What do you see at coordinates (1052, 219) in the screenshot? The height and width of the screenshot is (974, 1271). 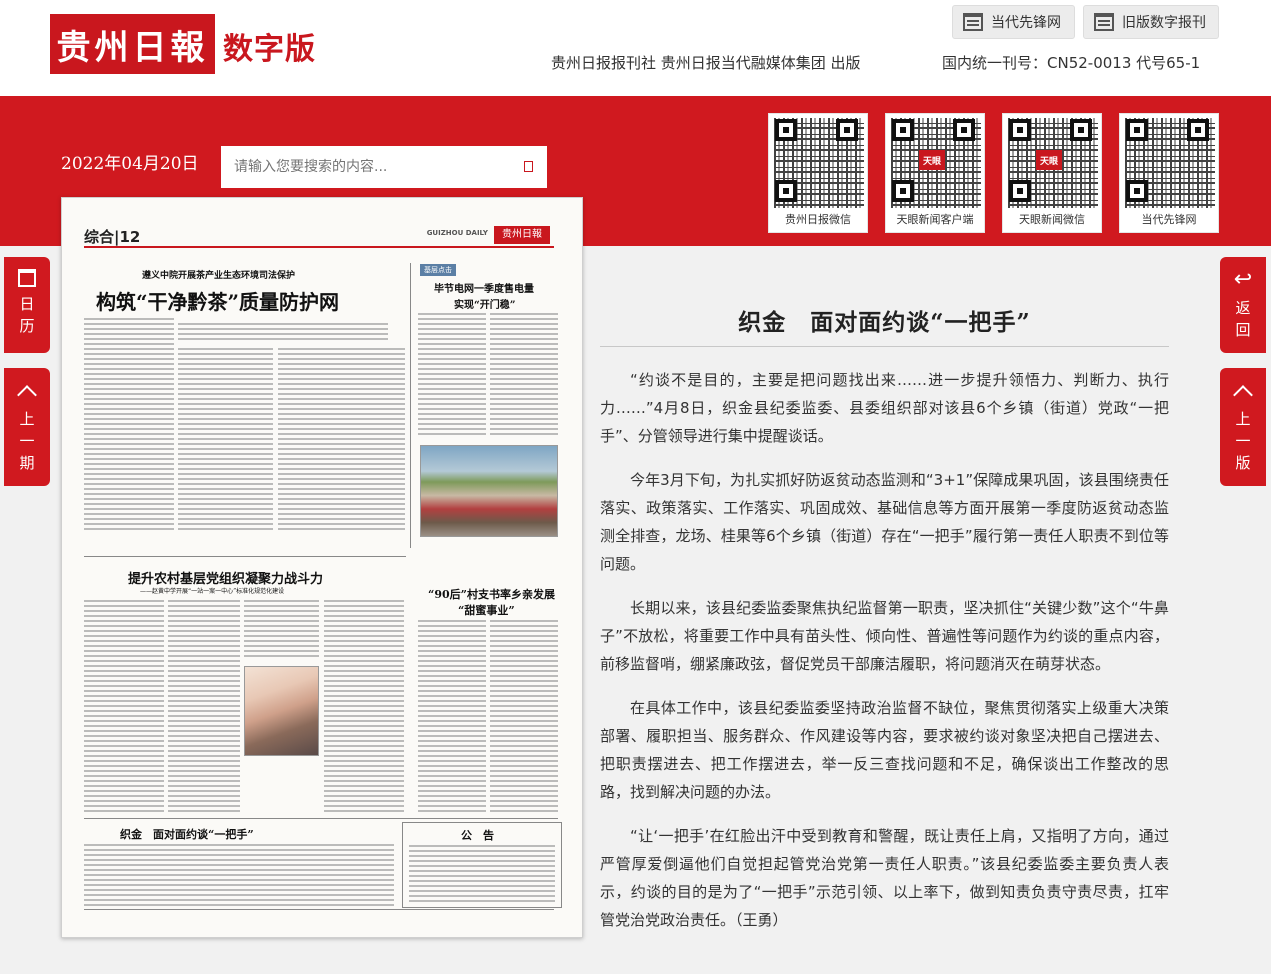 I see `qr-label: 天眼新闻微信` at bounding box center [1052, 219].